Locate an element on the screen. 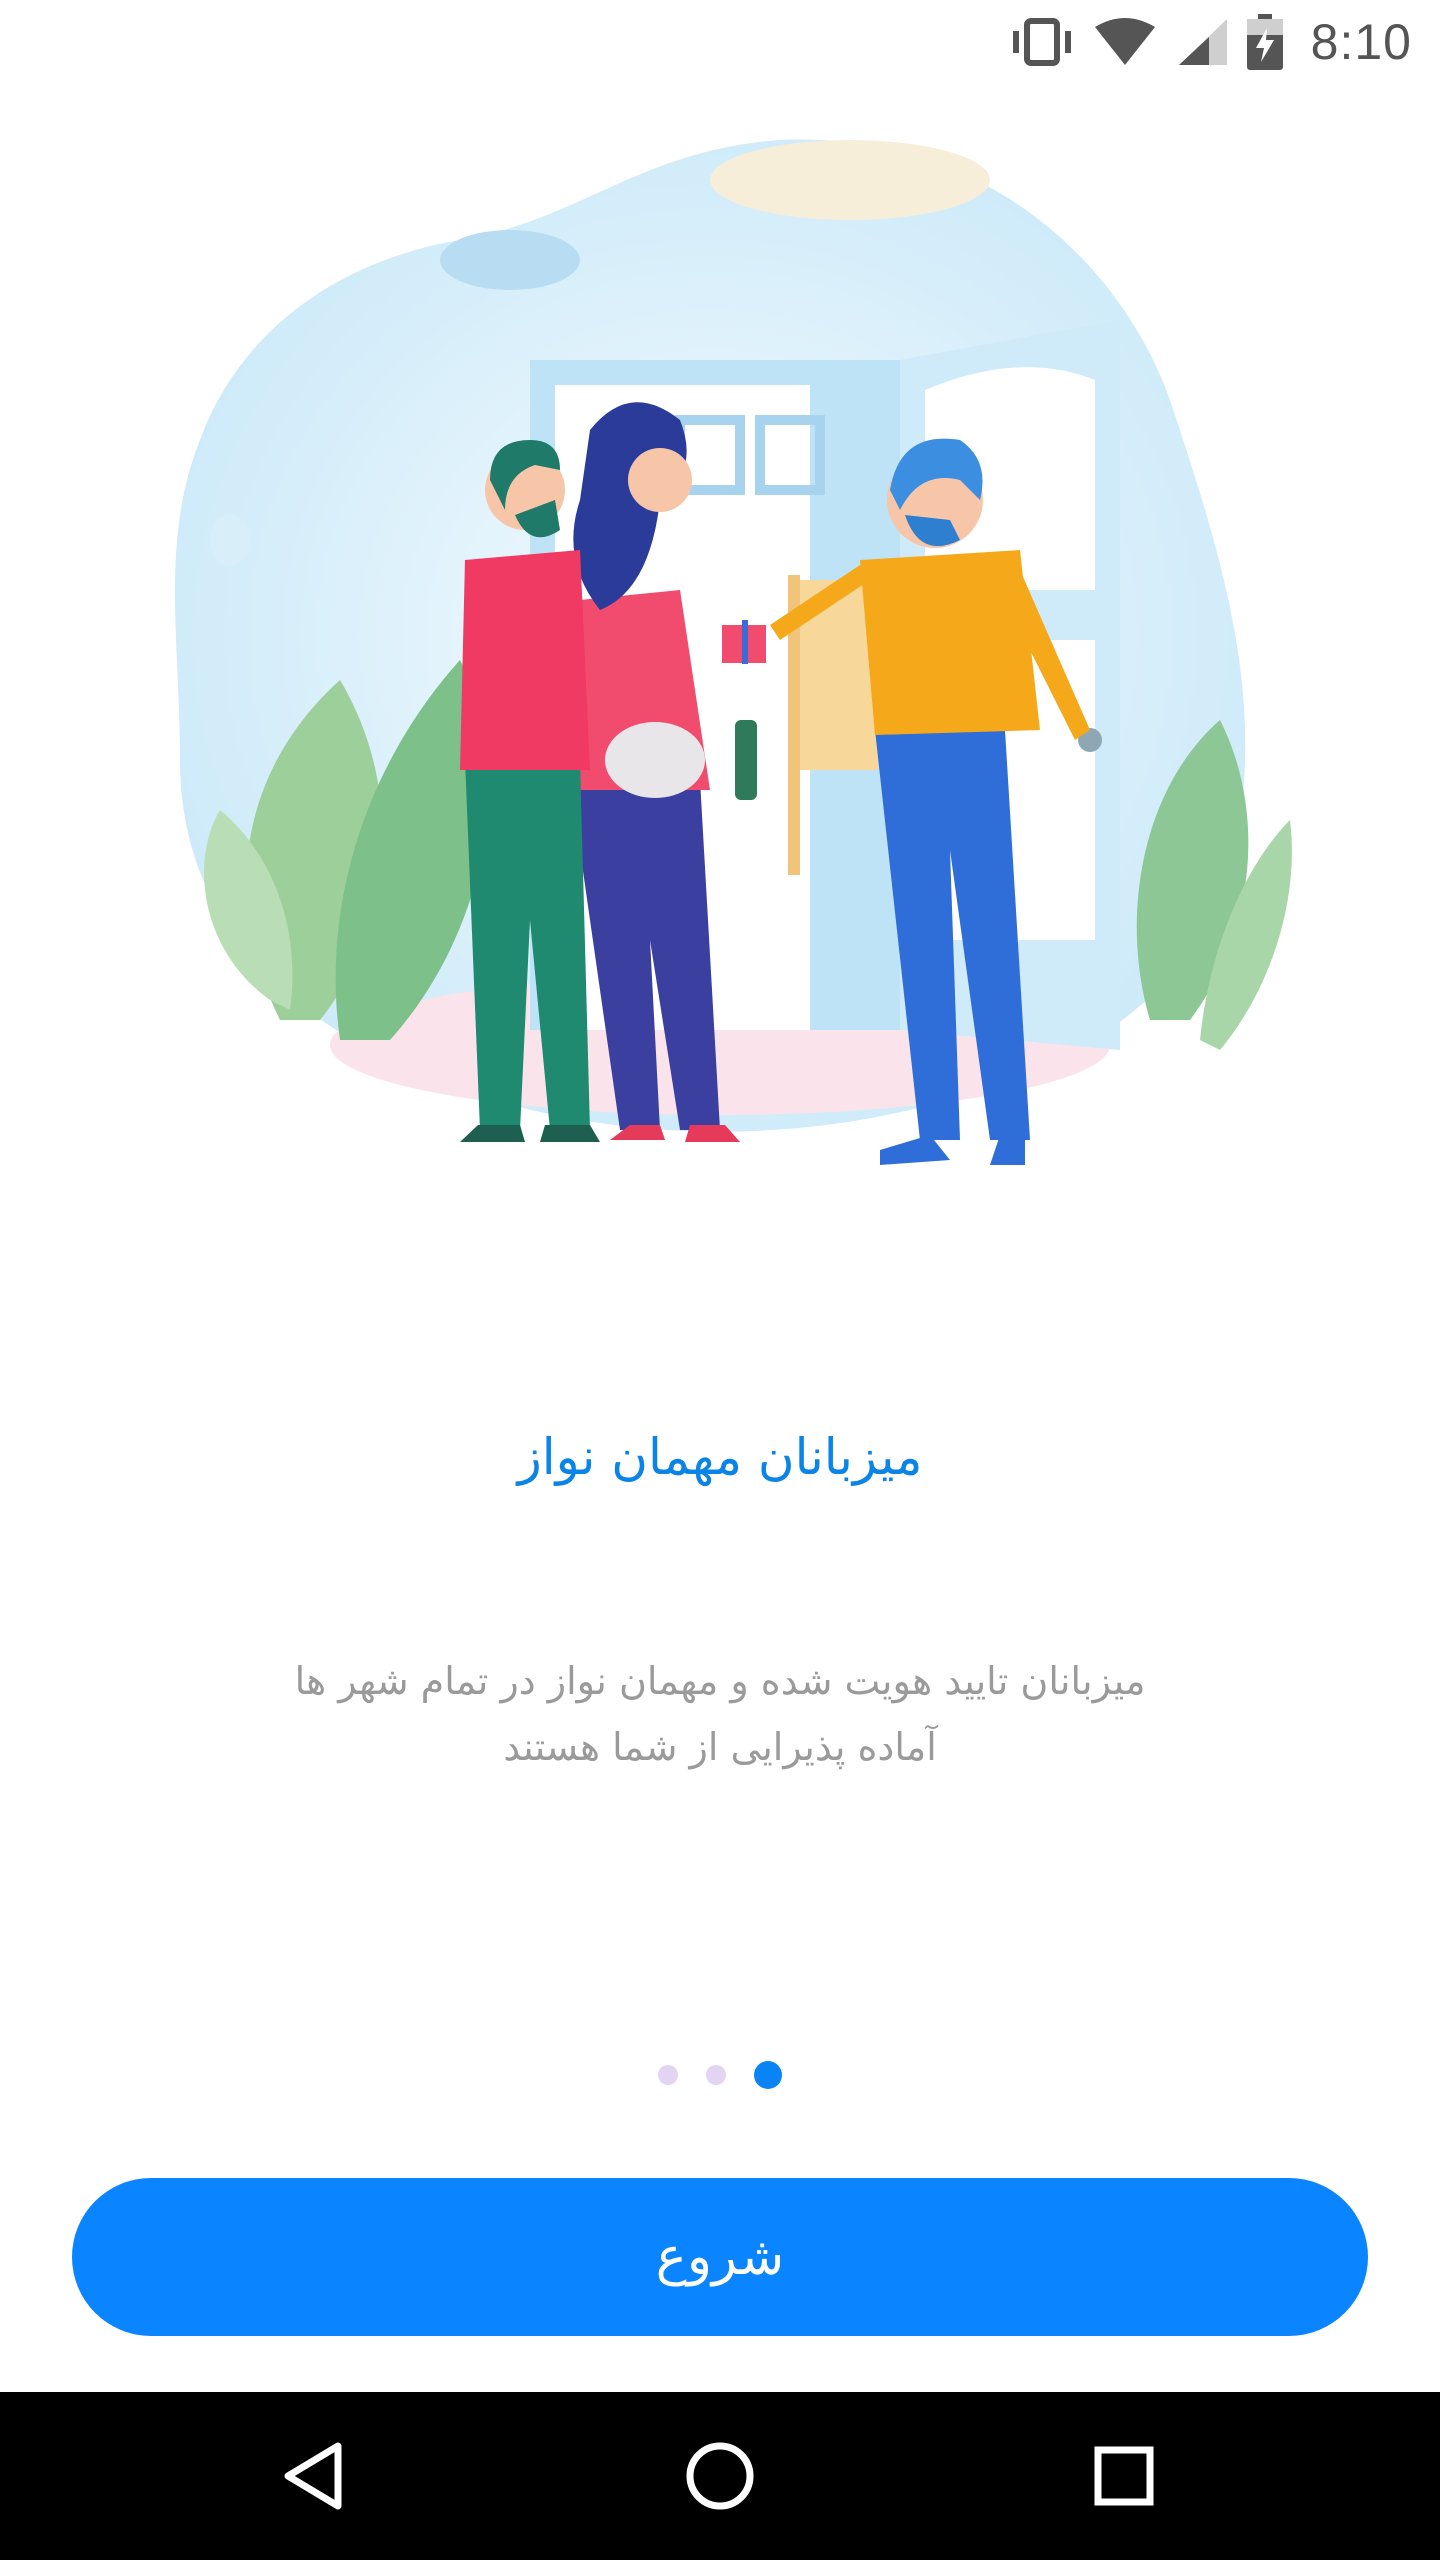 This screenshot has height=2560, width=1440. back-icon is located at coordinates (316, 2476).